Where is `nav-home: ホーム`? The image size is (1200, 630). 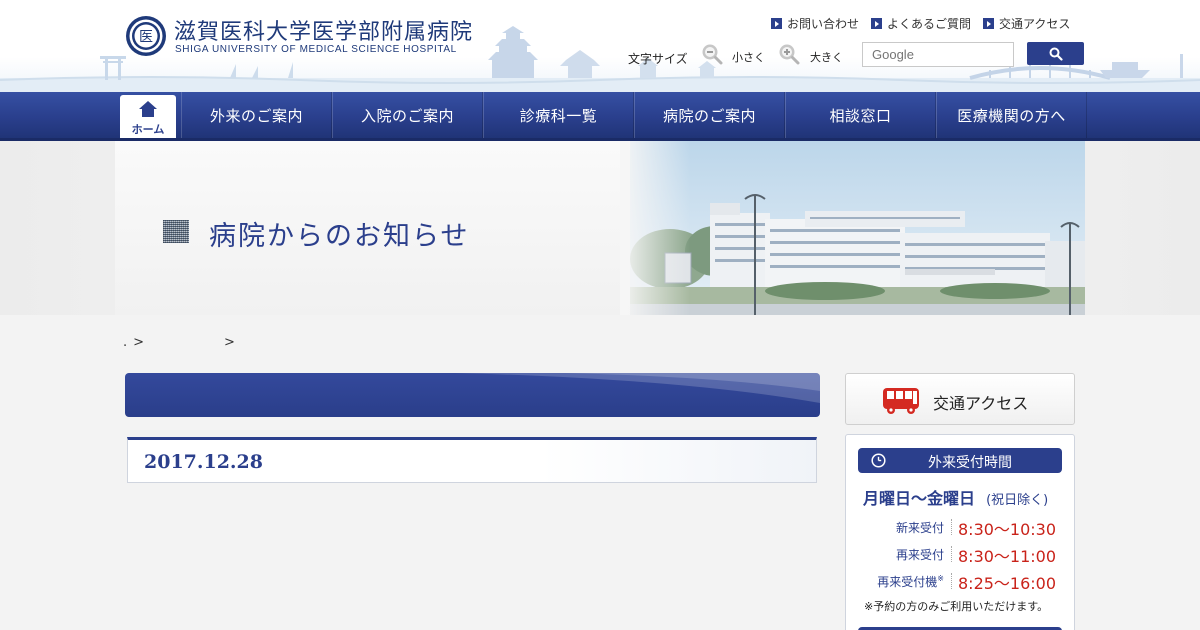 nav-home: ホーム is located at coordinates (148, 115).